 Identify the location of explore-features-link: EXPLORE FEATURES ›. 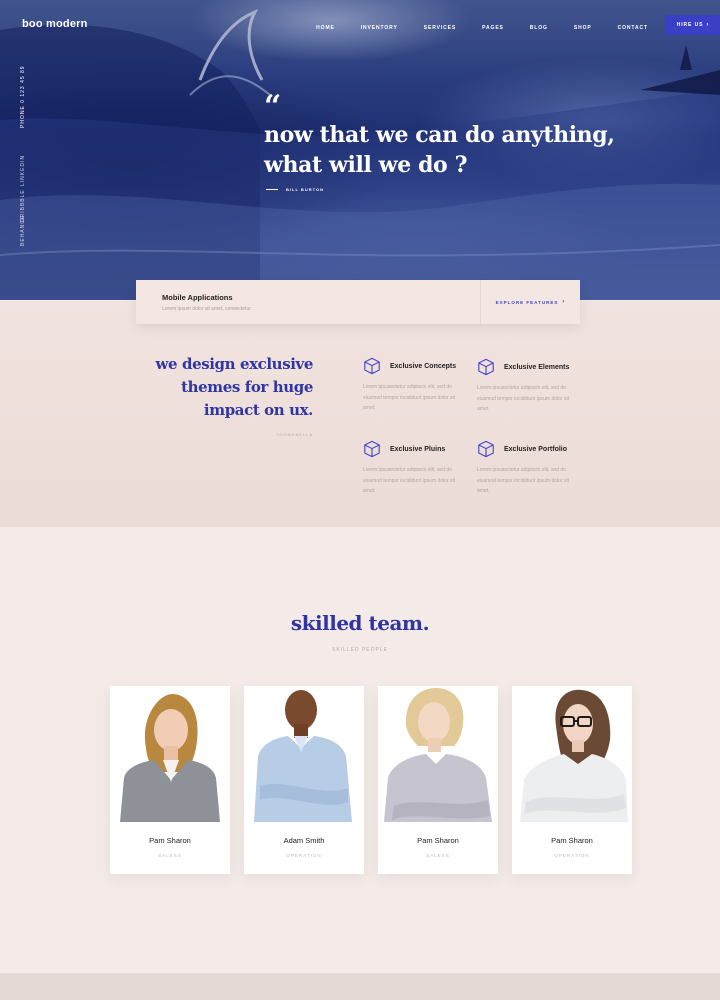
(530, 302).